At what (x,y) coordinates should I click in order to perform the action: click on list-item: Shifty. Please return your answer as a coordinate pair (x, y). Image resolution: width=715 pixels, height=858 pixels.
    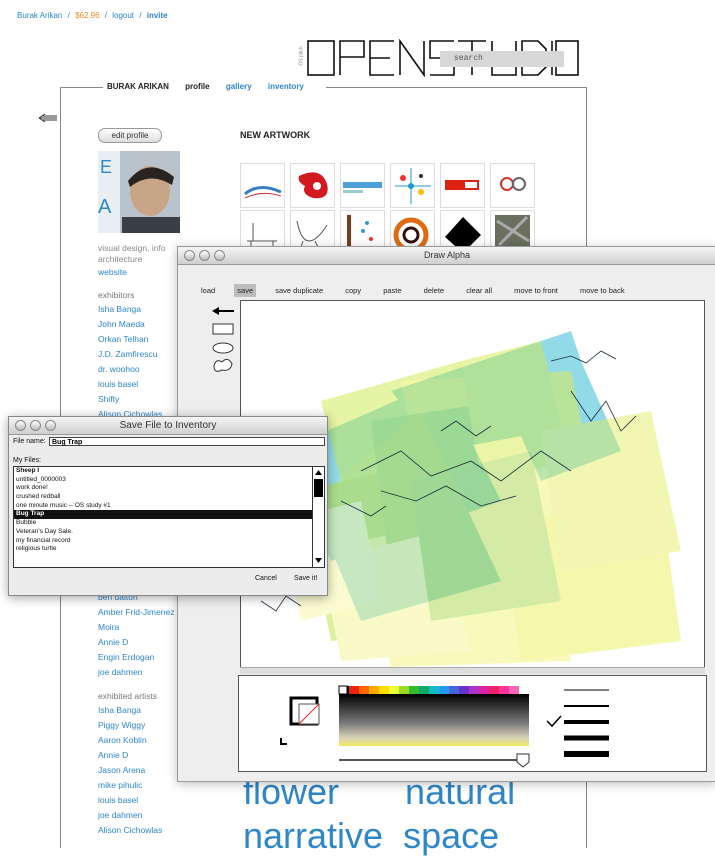
    Looking at the image, I should click on (130, 399).